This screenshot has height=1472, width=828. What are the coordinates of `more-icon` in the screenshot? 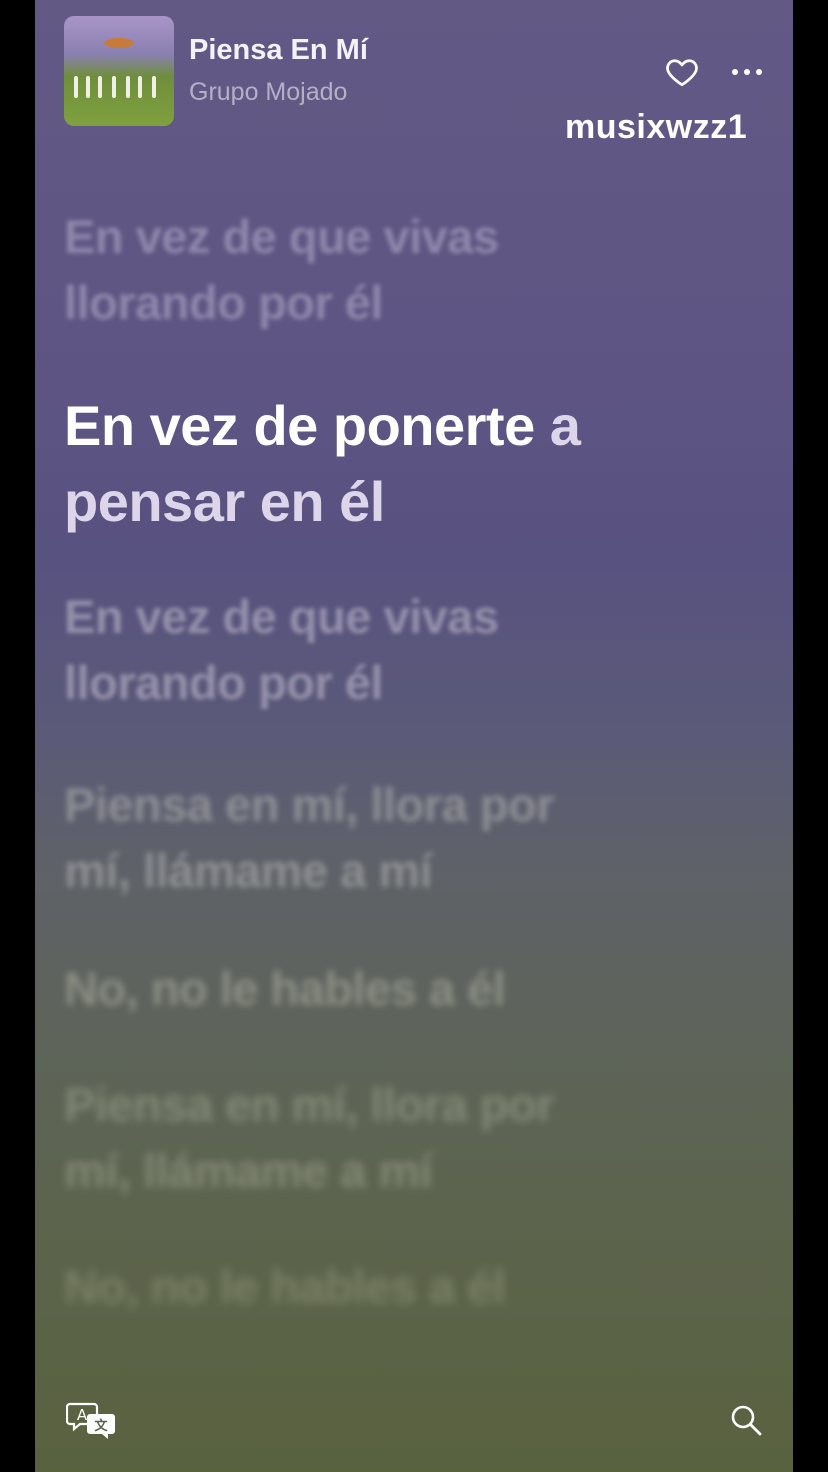 It's located at (747, 72).